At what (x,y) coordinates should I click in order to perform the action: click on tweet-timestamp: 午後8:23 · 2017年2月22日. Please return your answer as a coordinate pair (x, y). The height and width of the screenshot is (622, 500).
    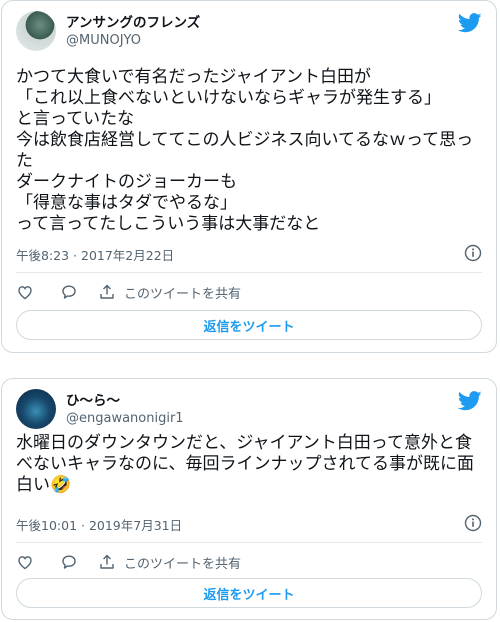
    Looking at the image, I should click on (95, 254).